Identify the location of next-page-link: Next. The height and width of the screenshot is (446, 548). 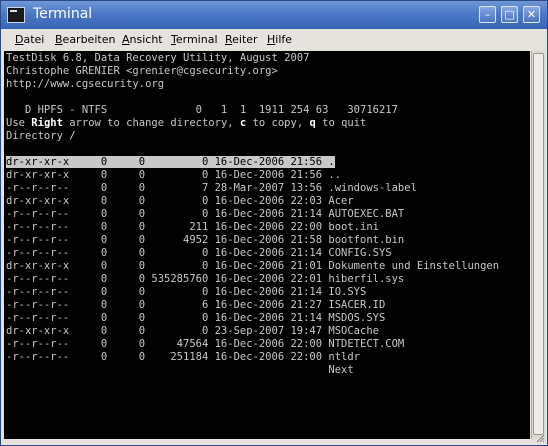
(179, 370).